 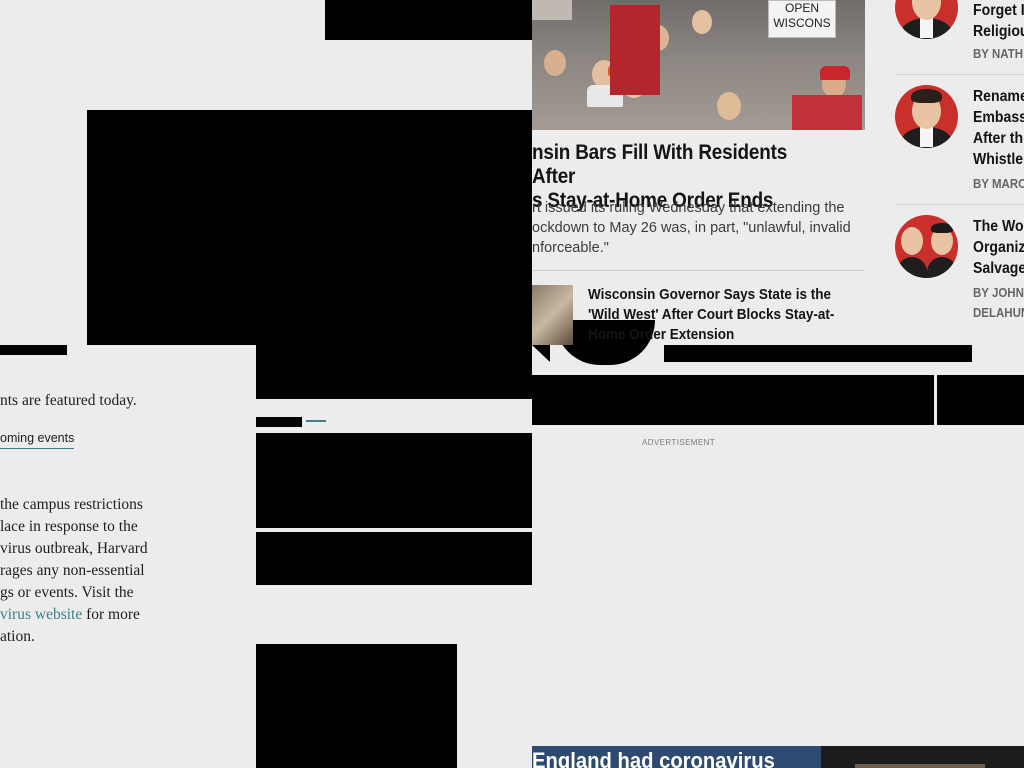 I want to click on sidebar-title-line: Rename, so click(x=998, y=96).